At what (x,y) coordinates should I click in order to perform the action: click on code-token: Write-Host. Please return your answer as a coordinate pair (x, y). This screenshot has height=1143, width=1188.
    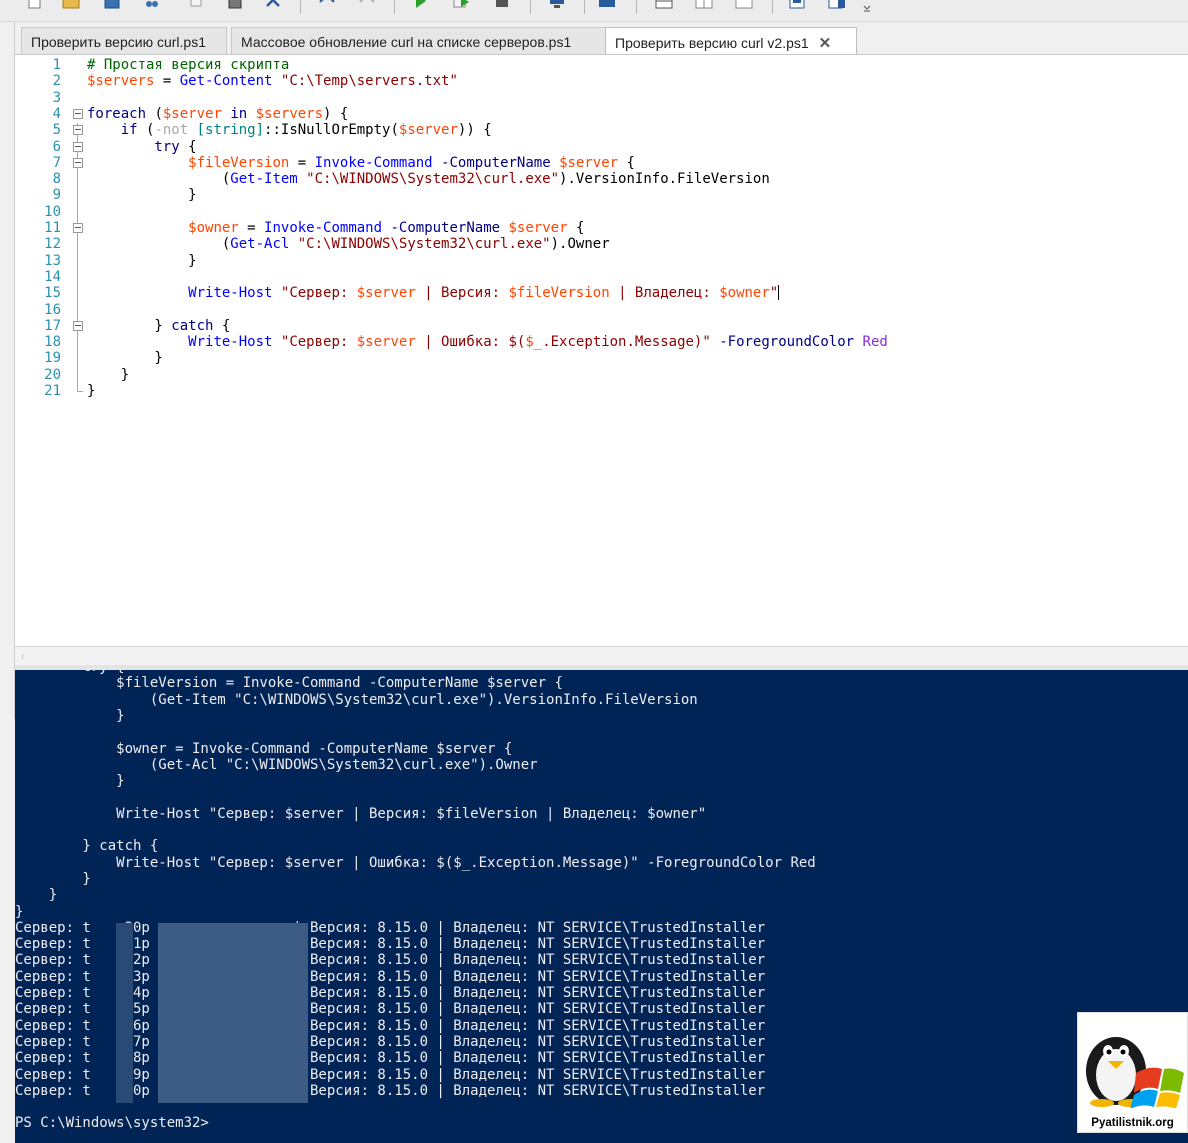
    Looking at the image, I should click on (230, 293).